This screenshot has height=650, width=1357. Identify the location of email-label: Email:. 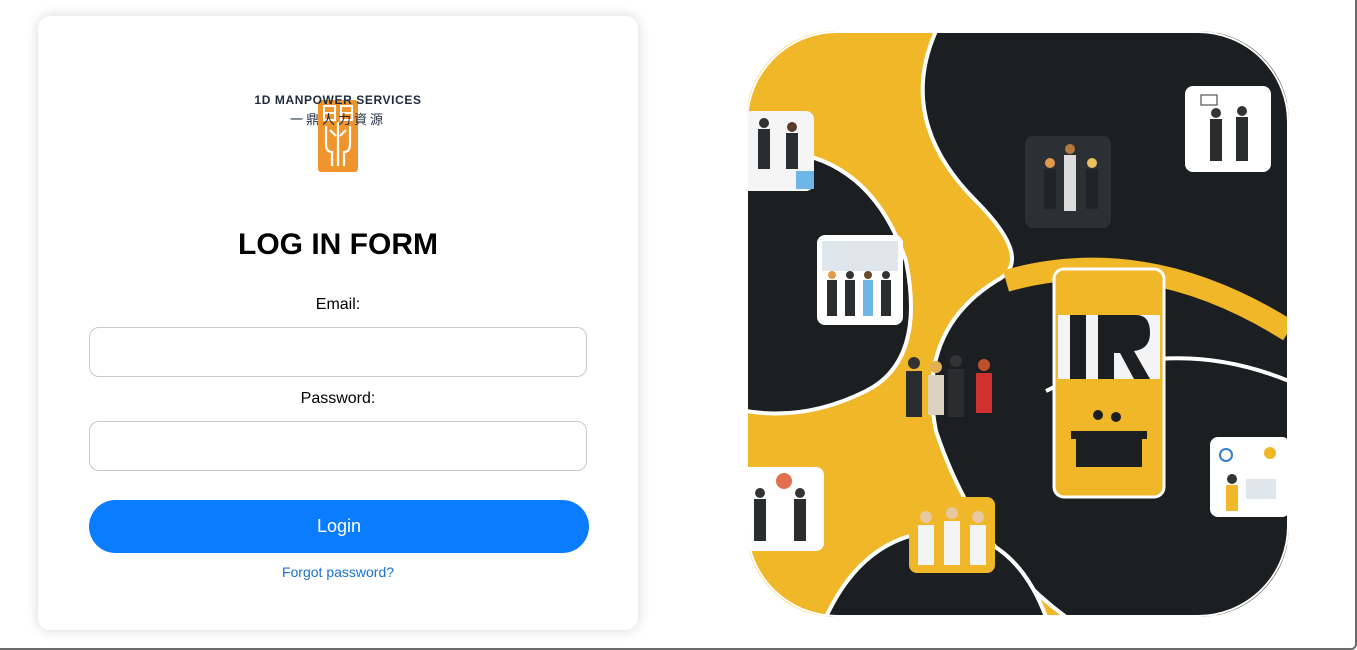
(338, 304).